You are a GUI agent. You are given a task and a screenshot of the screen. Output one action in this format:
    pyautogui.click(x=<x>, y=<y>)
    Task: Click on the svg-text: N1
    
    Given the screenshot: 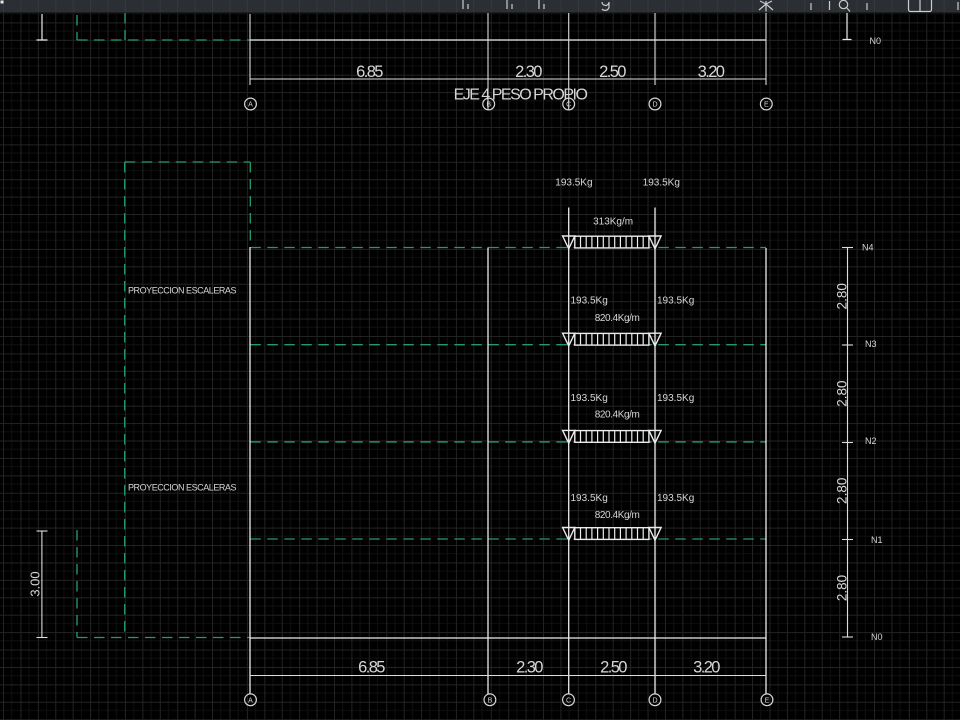 What is the action you would take?
    pyautogui.click(x=877, y=540)
    